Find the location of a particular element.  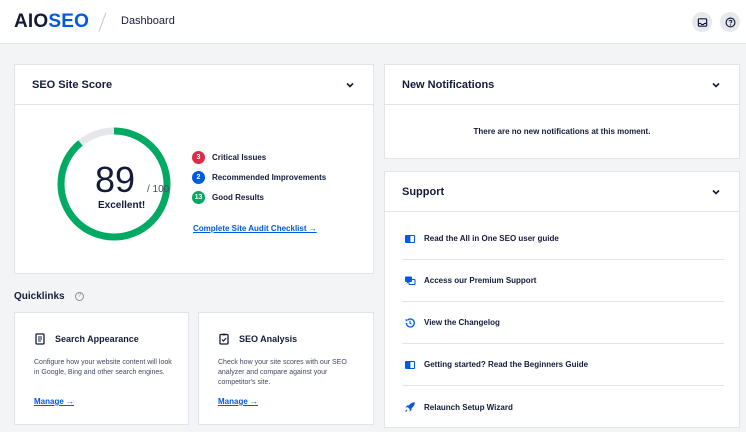

document-icon is located at coordinates (40, 339).